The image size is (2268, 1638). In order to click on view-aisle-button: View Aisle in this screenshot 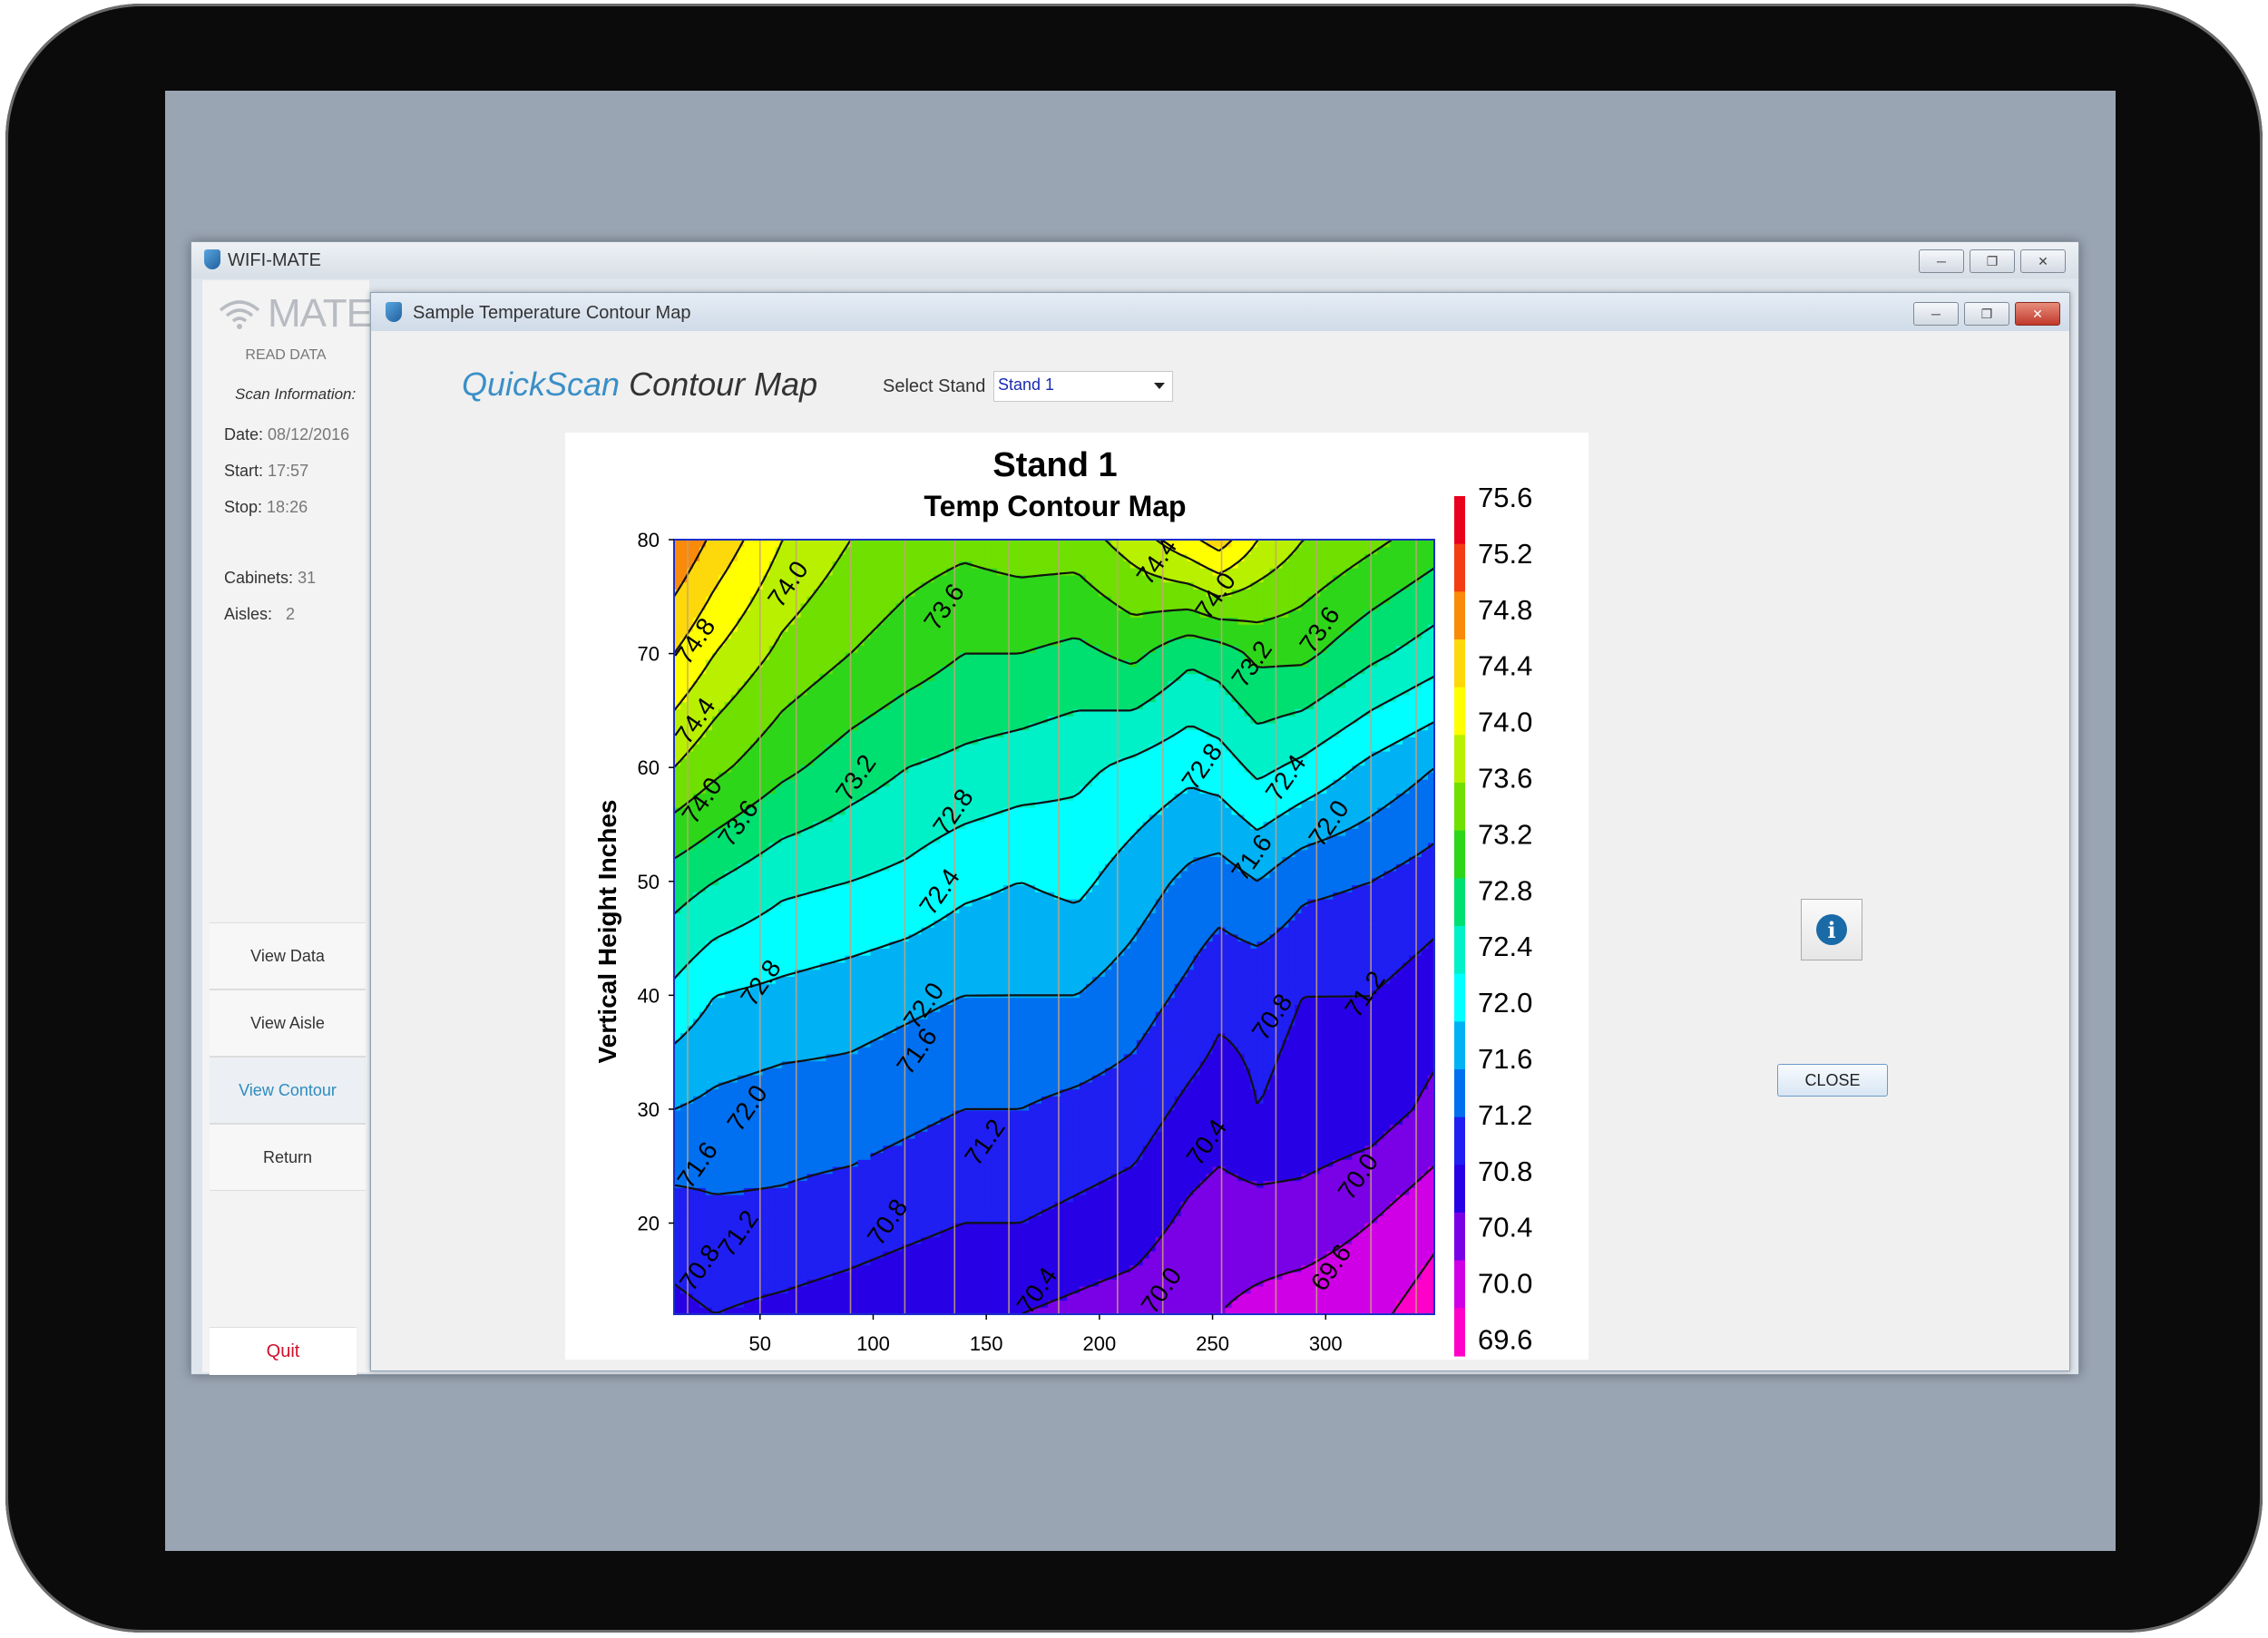, I will do `click(288, 1024)`.